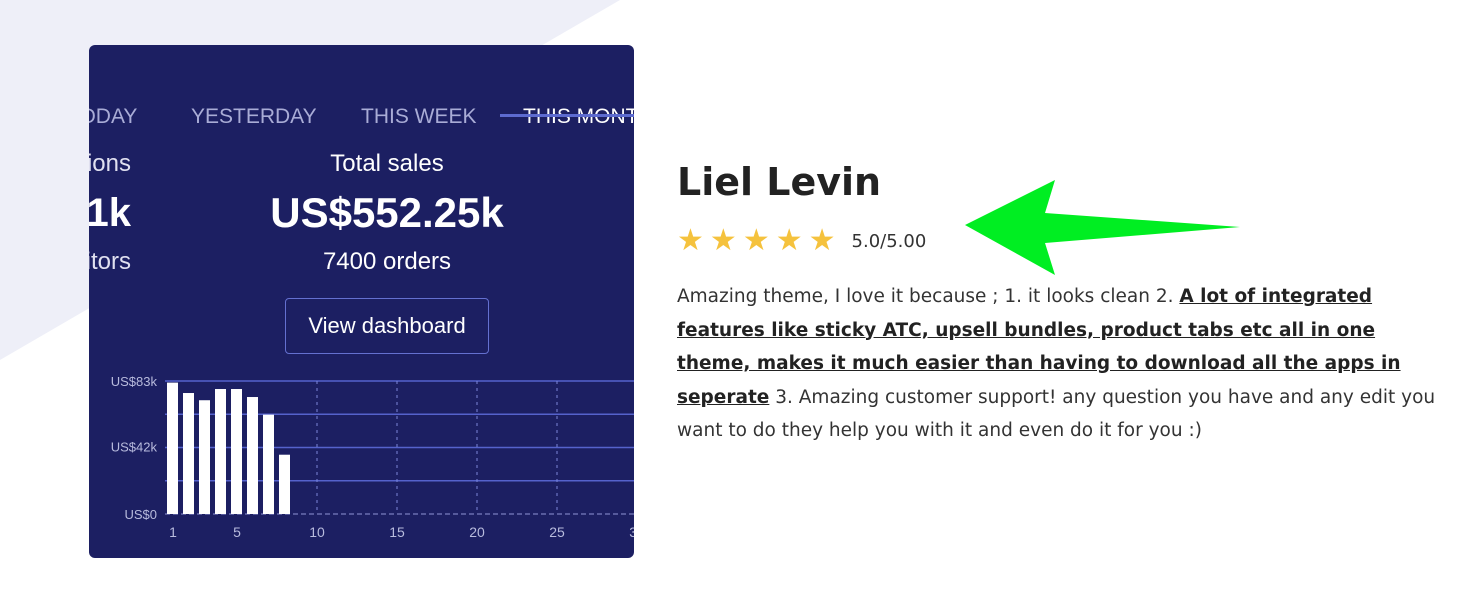 The width and height of the screenshot is (1480, 602). What do you see at coordinates (140, 514) in the screenshot?
I see `y-tick-label: US$0` at bounding box center [140, 514].